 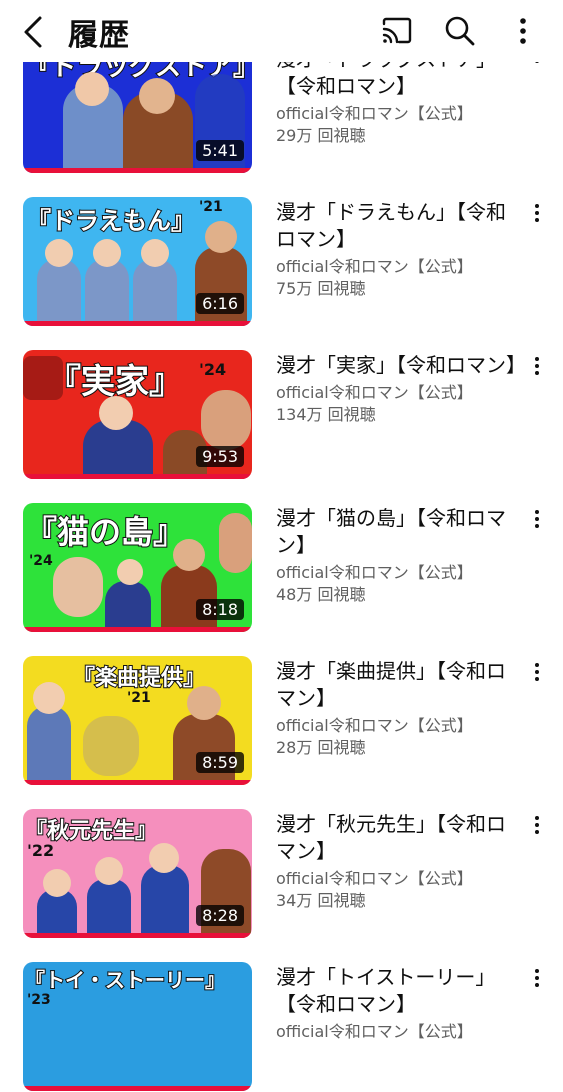 I want to click on view-count: 134万 回視聴, so click(x=326, y=414).